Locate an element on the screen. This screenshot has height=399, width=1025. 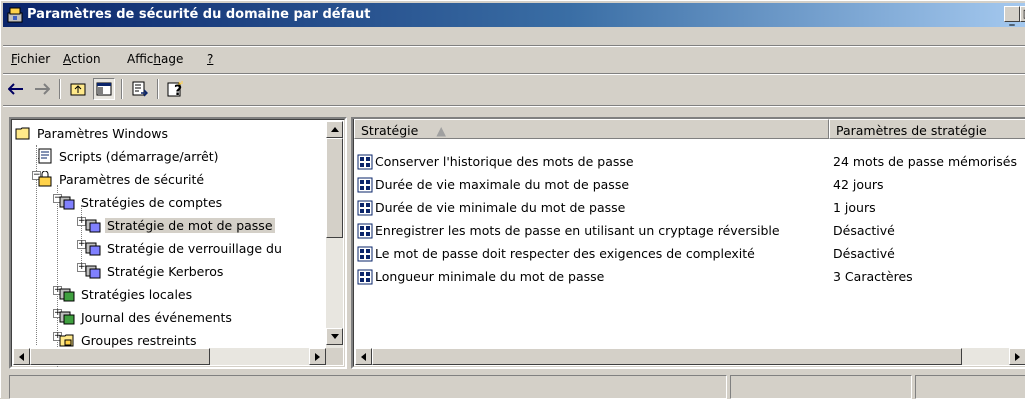
menu-affichage: Affichage is located at coordinates (155, 59).